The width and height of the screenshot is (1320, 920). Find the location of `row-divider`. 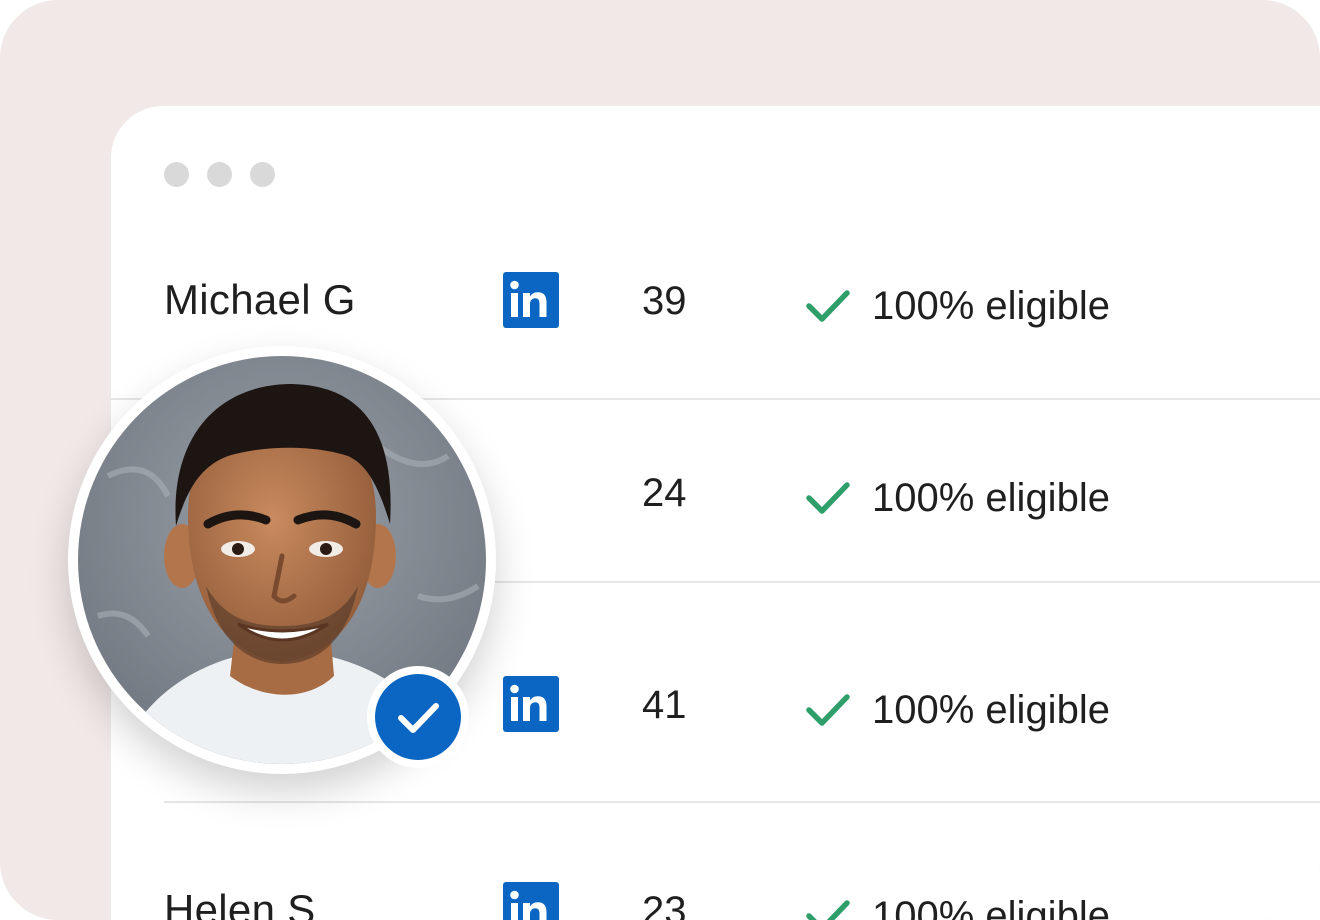

row-divider is located at coordinates (742, 802).